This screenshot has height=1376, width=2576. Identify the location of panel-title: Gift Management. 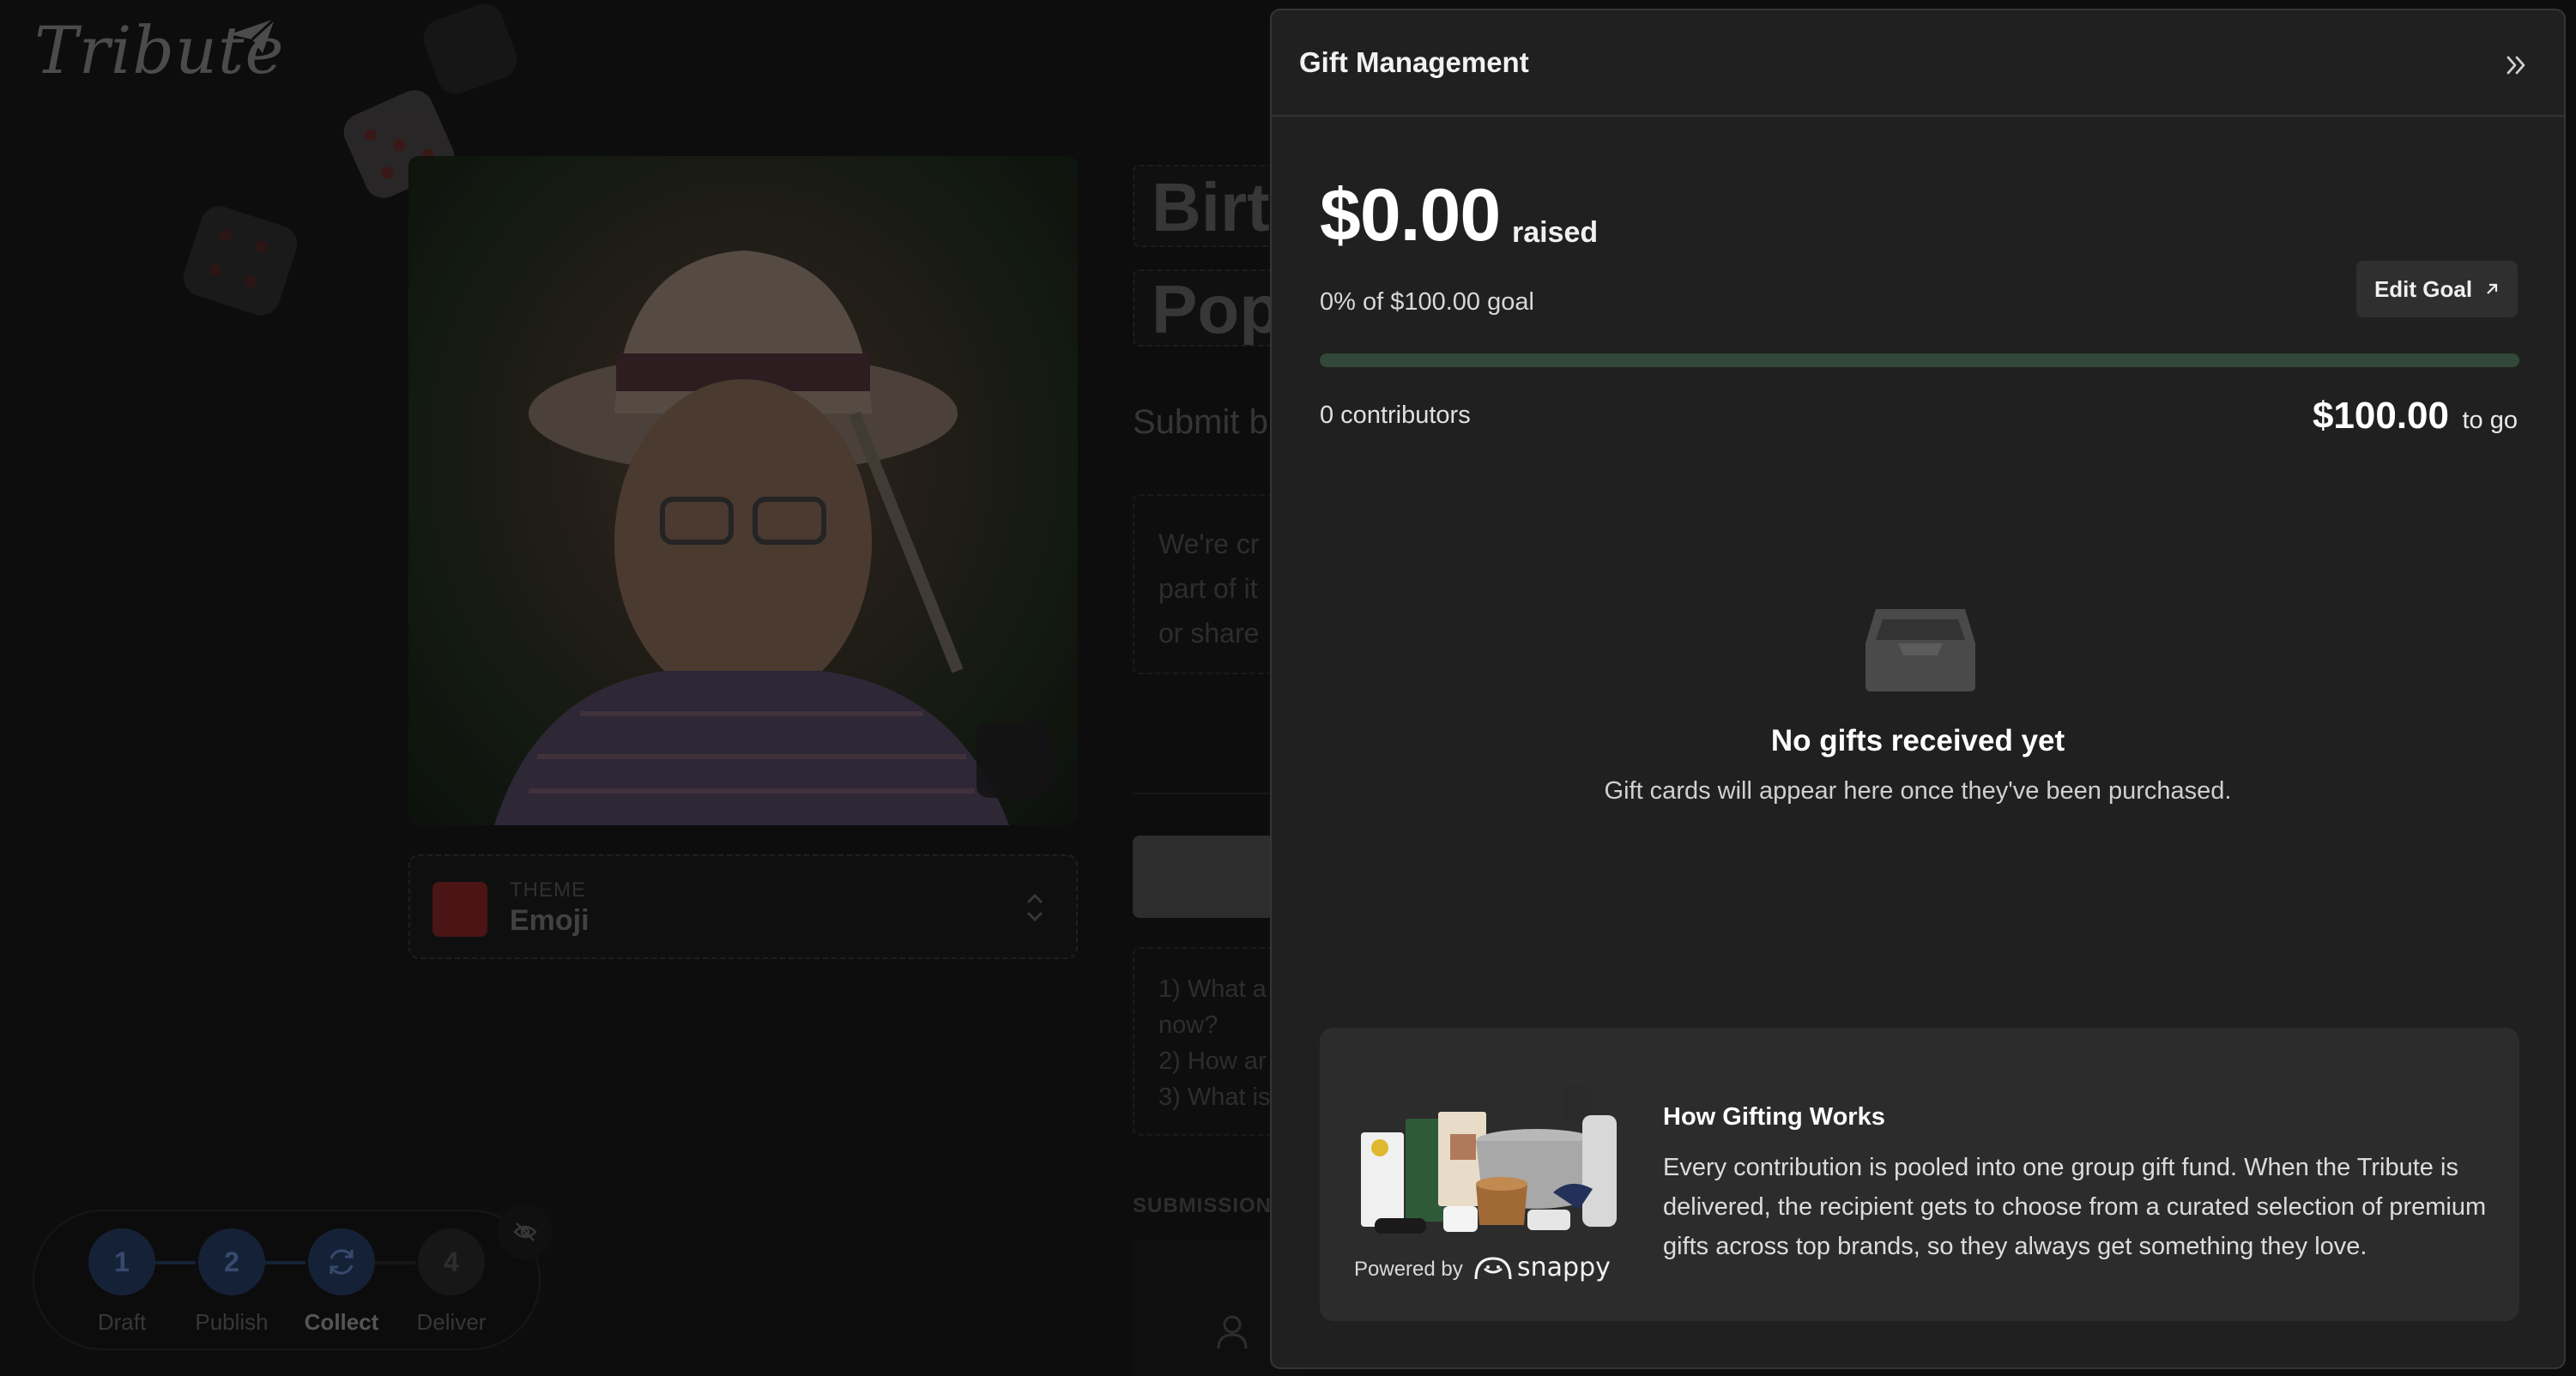
(1414, 62).